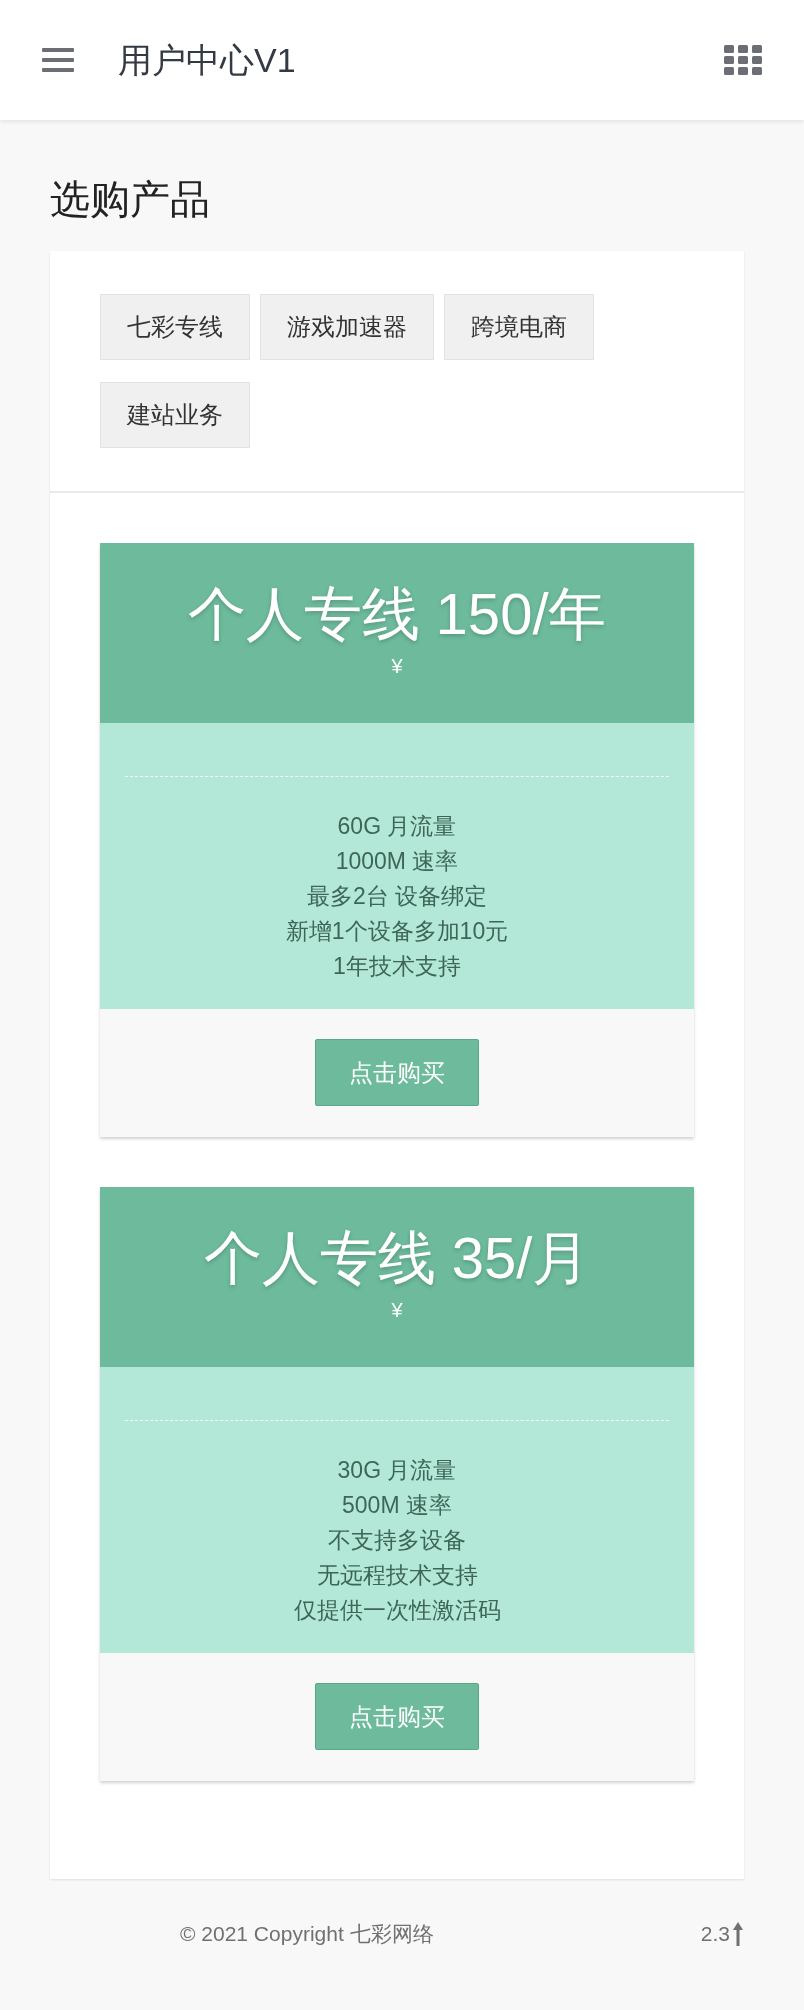 Image resolution: width=804 pixels, height=2010 pixels. Describe the element at coordinates (130, 199) in the screenshot. I see `page-title: 选购产品` at that location.